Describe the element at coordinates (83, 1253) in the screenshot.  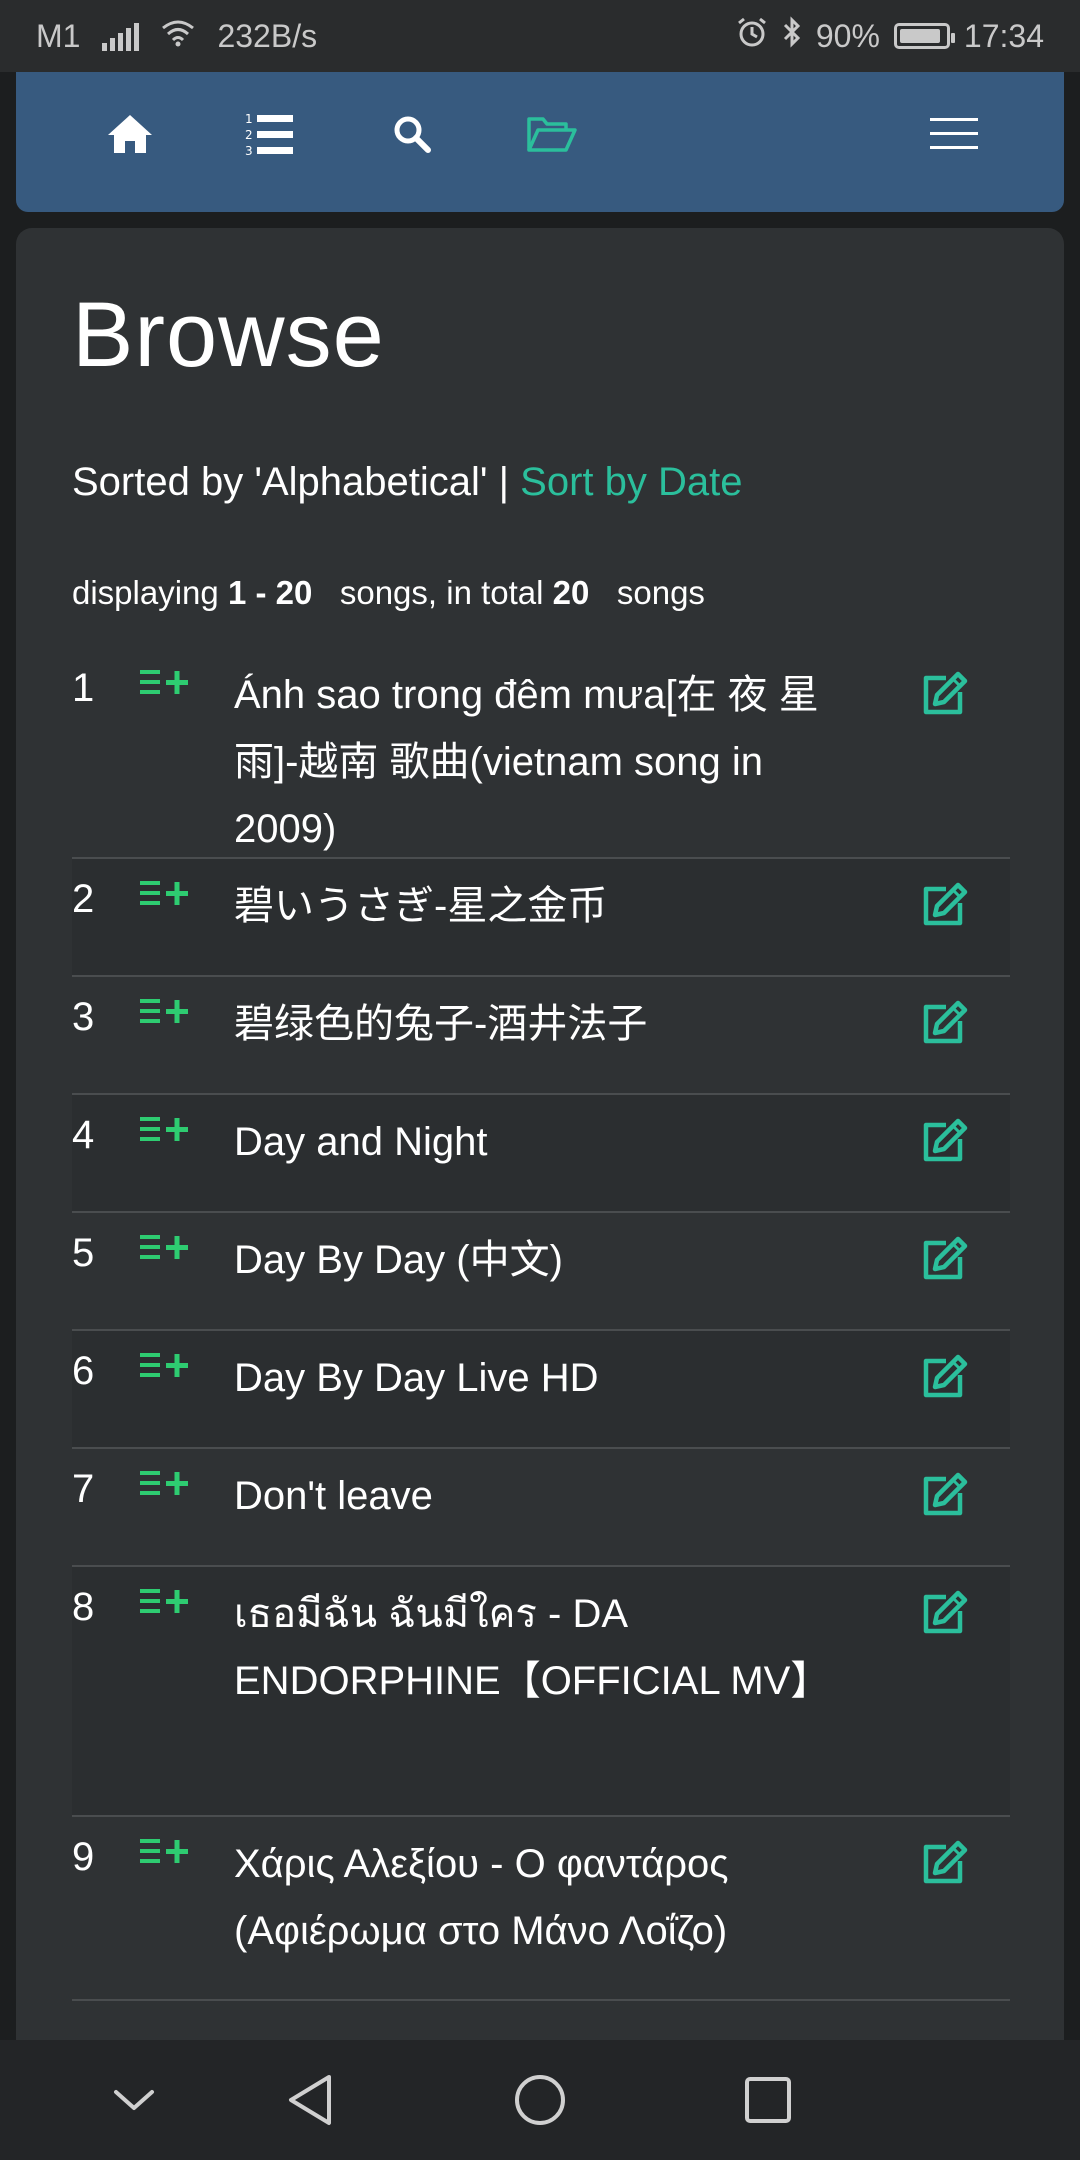
I see `song-number: 5` at that location.